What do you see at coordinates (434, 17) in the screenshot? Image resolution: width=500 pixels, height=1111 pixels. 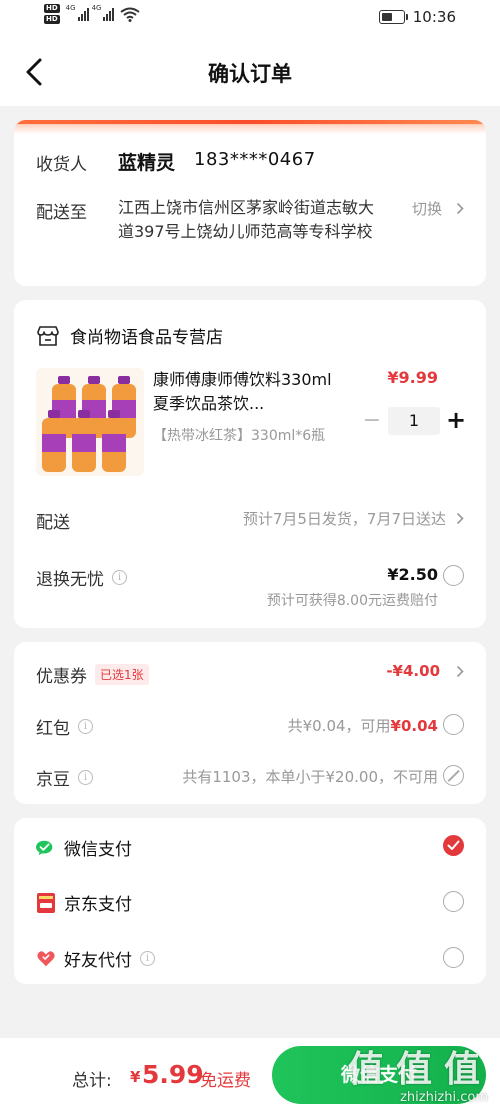 I see `status-time: 10:36` at bounding box center [434, 17].